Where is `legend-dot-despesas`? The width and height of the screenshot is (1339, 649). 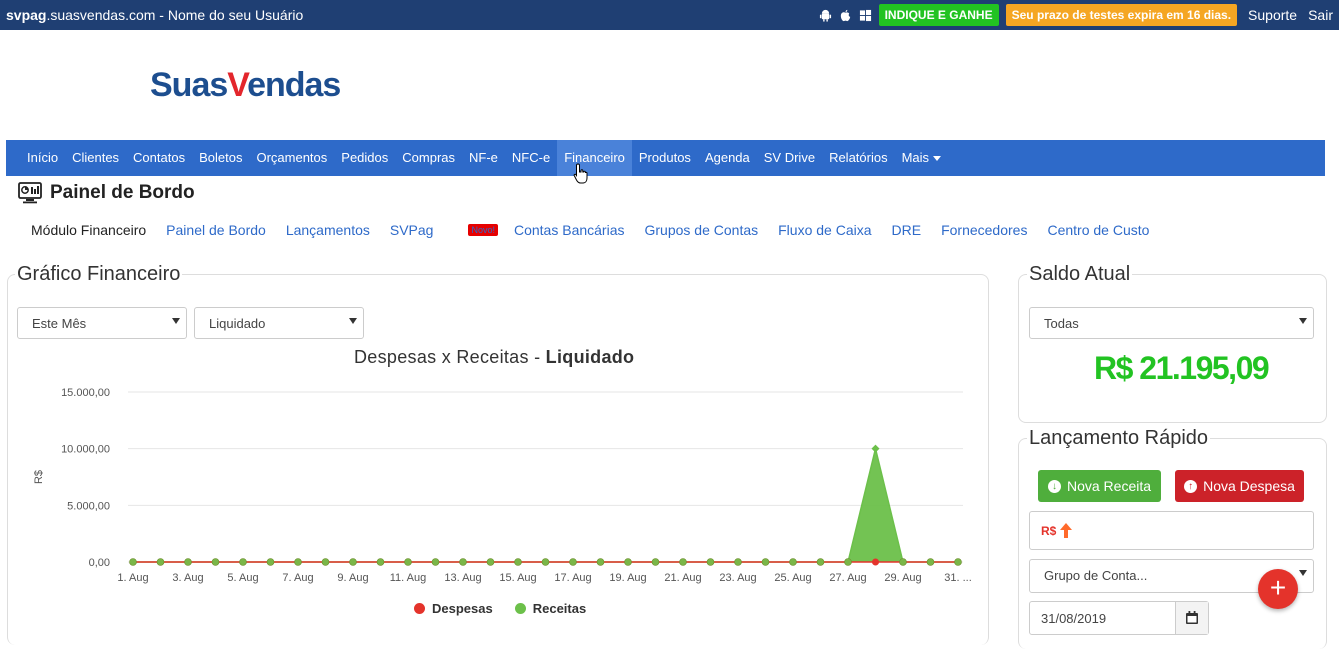
legend-dot-despesas is located at coordinates (419, 608).